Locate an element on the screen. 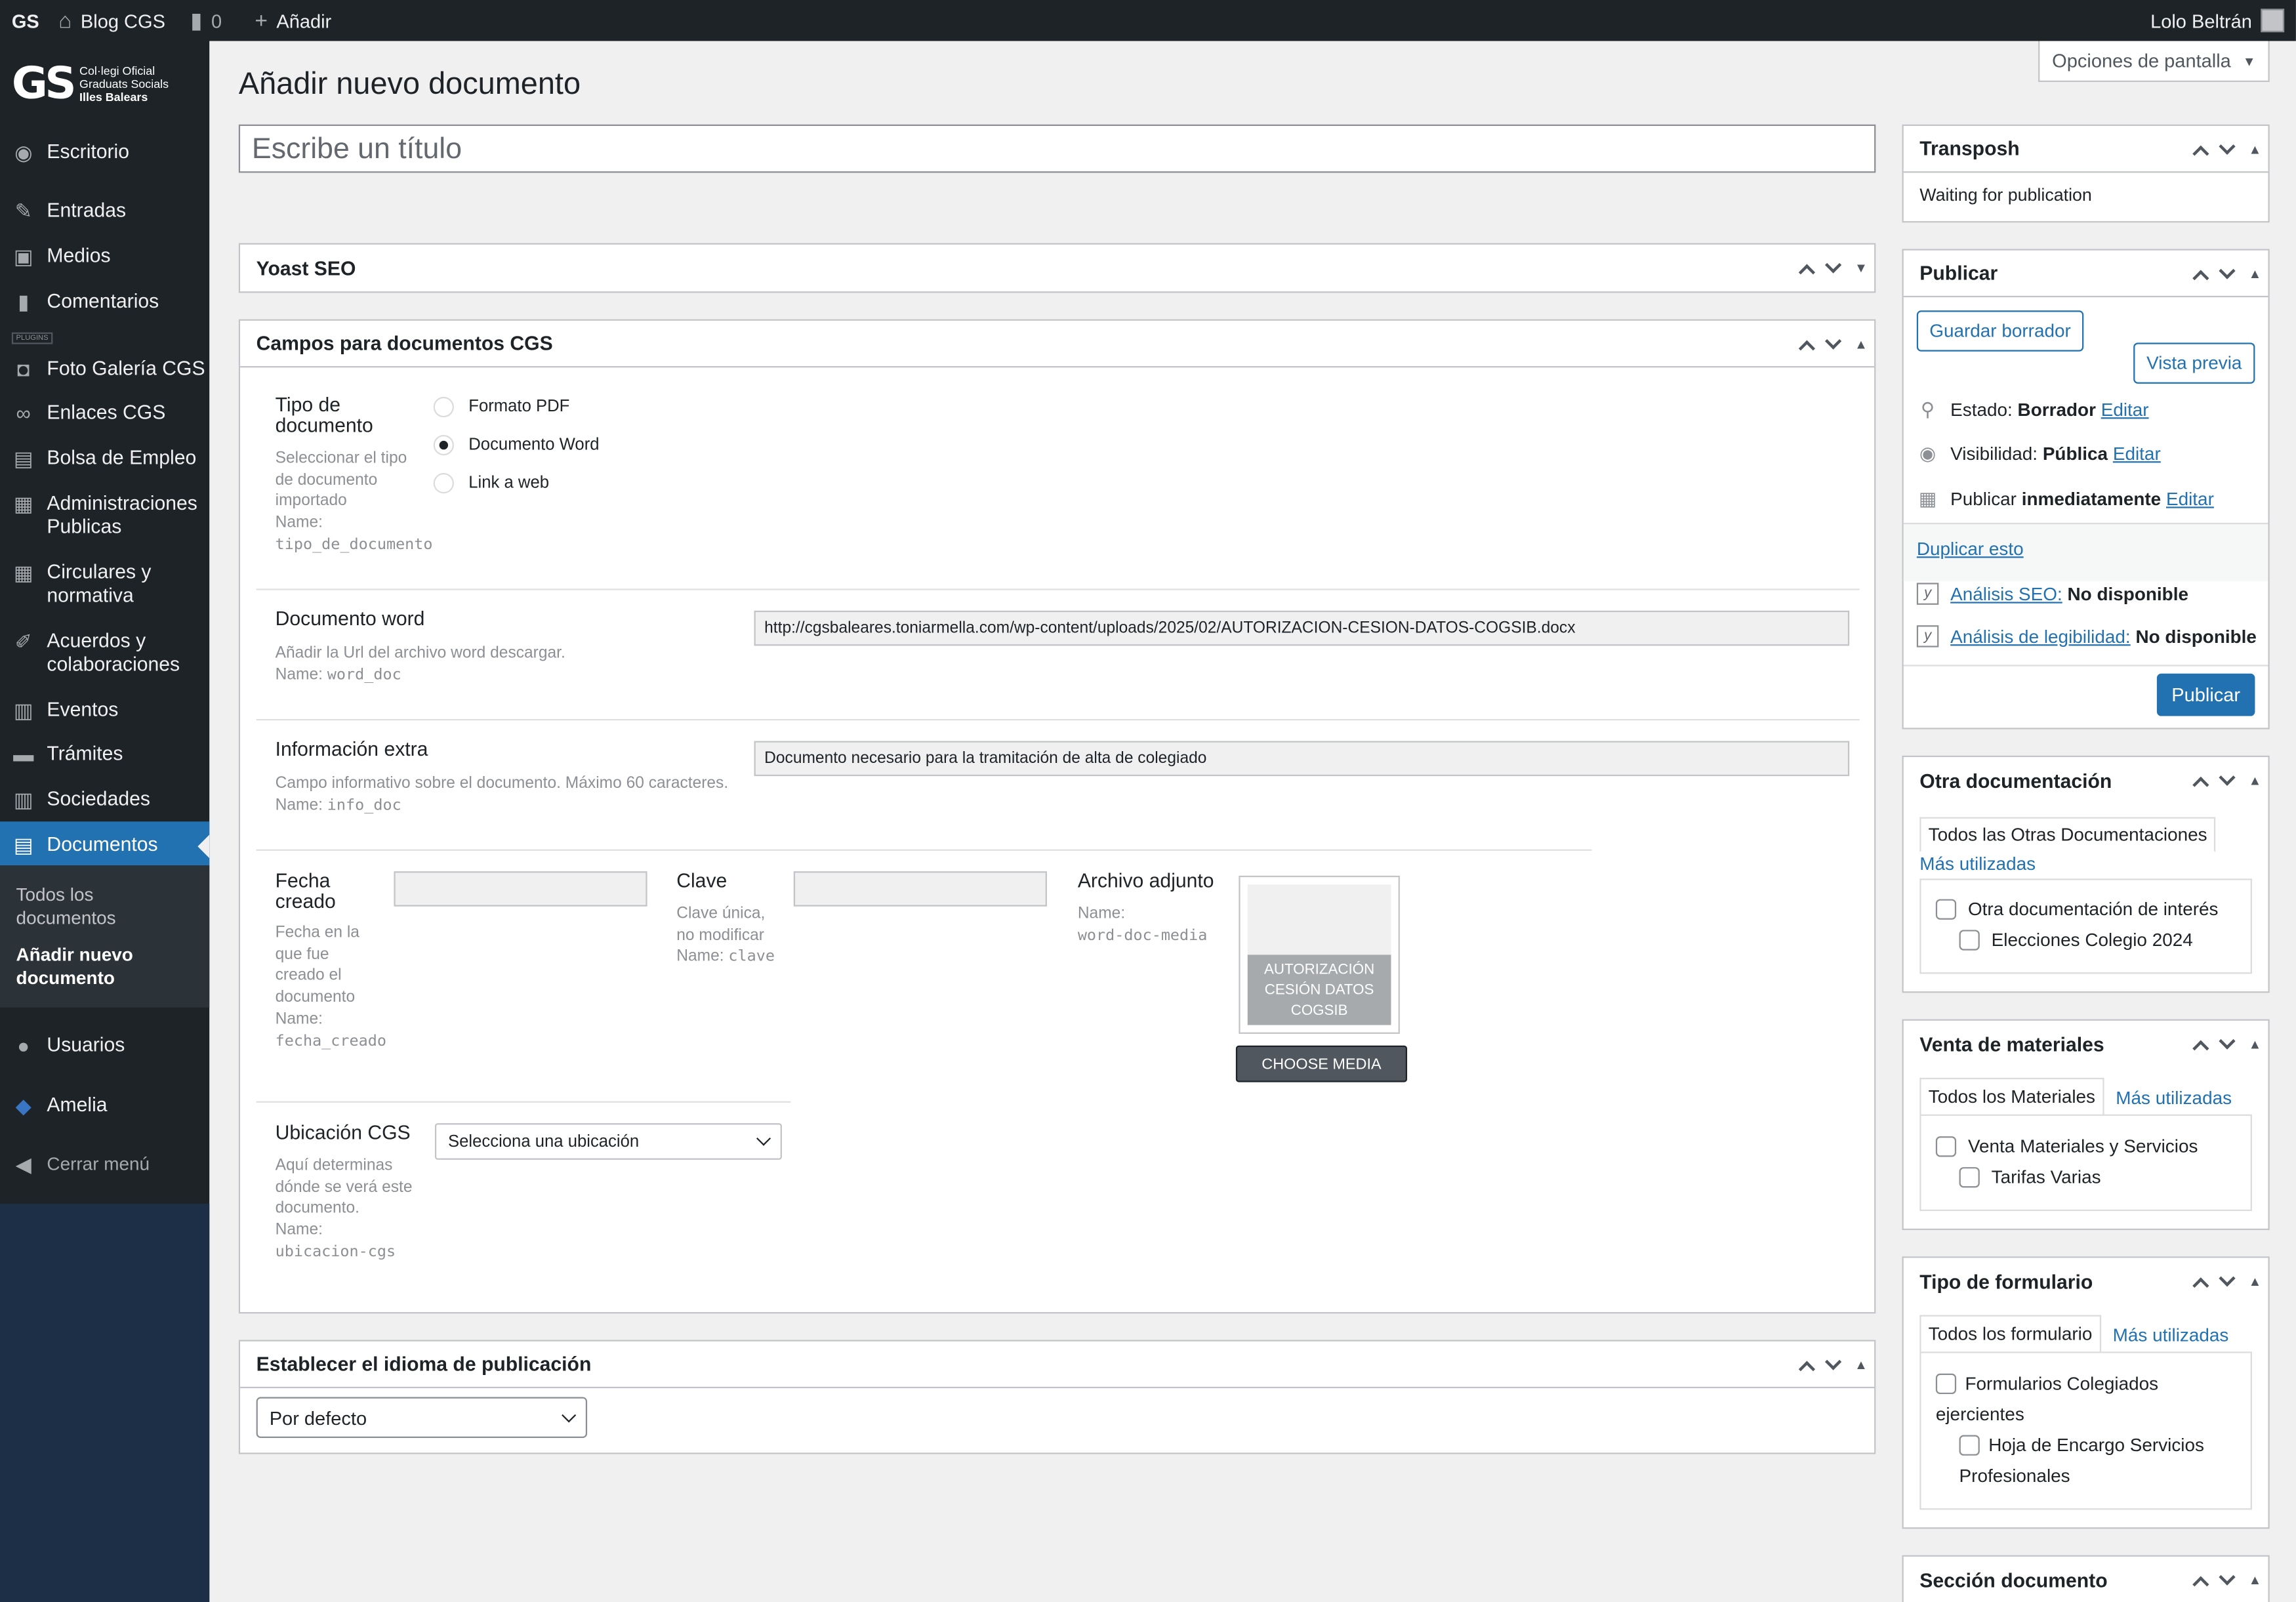 Image resolution: width=2296 pixels, height=1602 pixels. sidebar-item-escritorio: ◉ Escritorio is located at coordinates (105, 153).